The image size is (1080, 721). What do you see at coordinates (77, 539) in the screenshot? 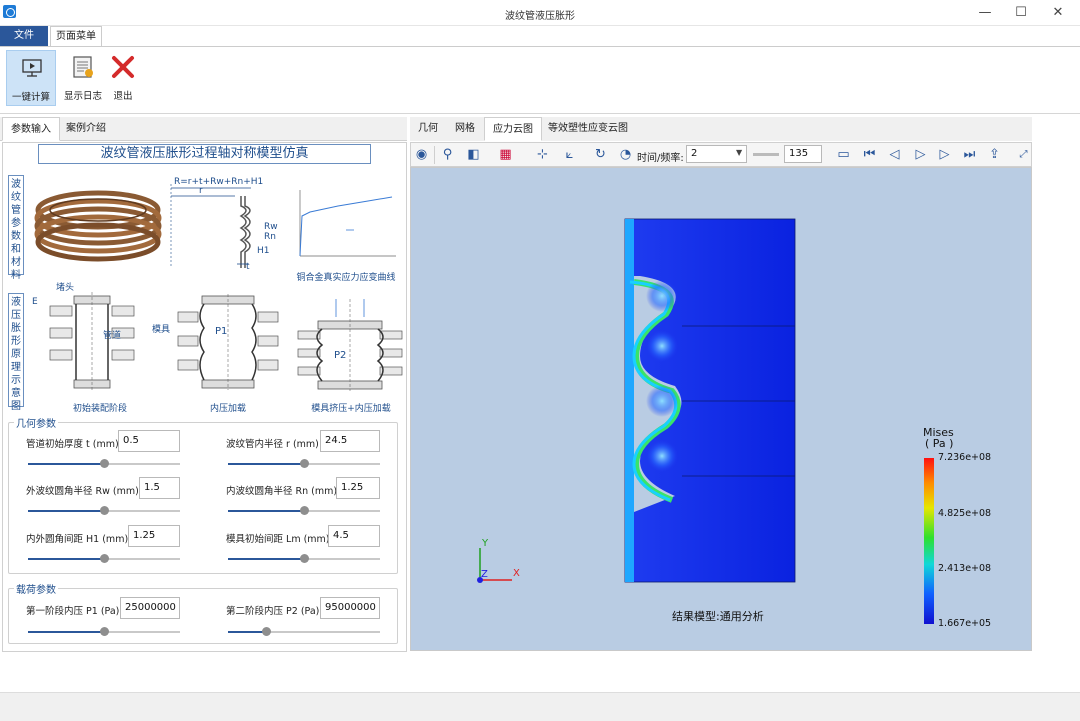
I see `param-label: 内外圆角间距 H1 (mm)` at bounding box center [77, 539].